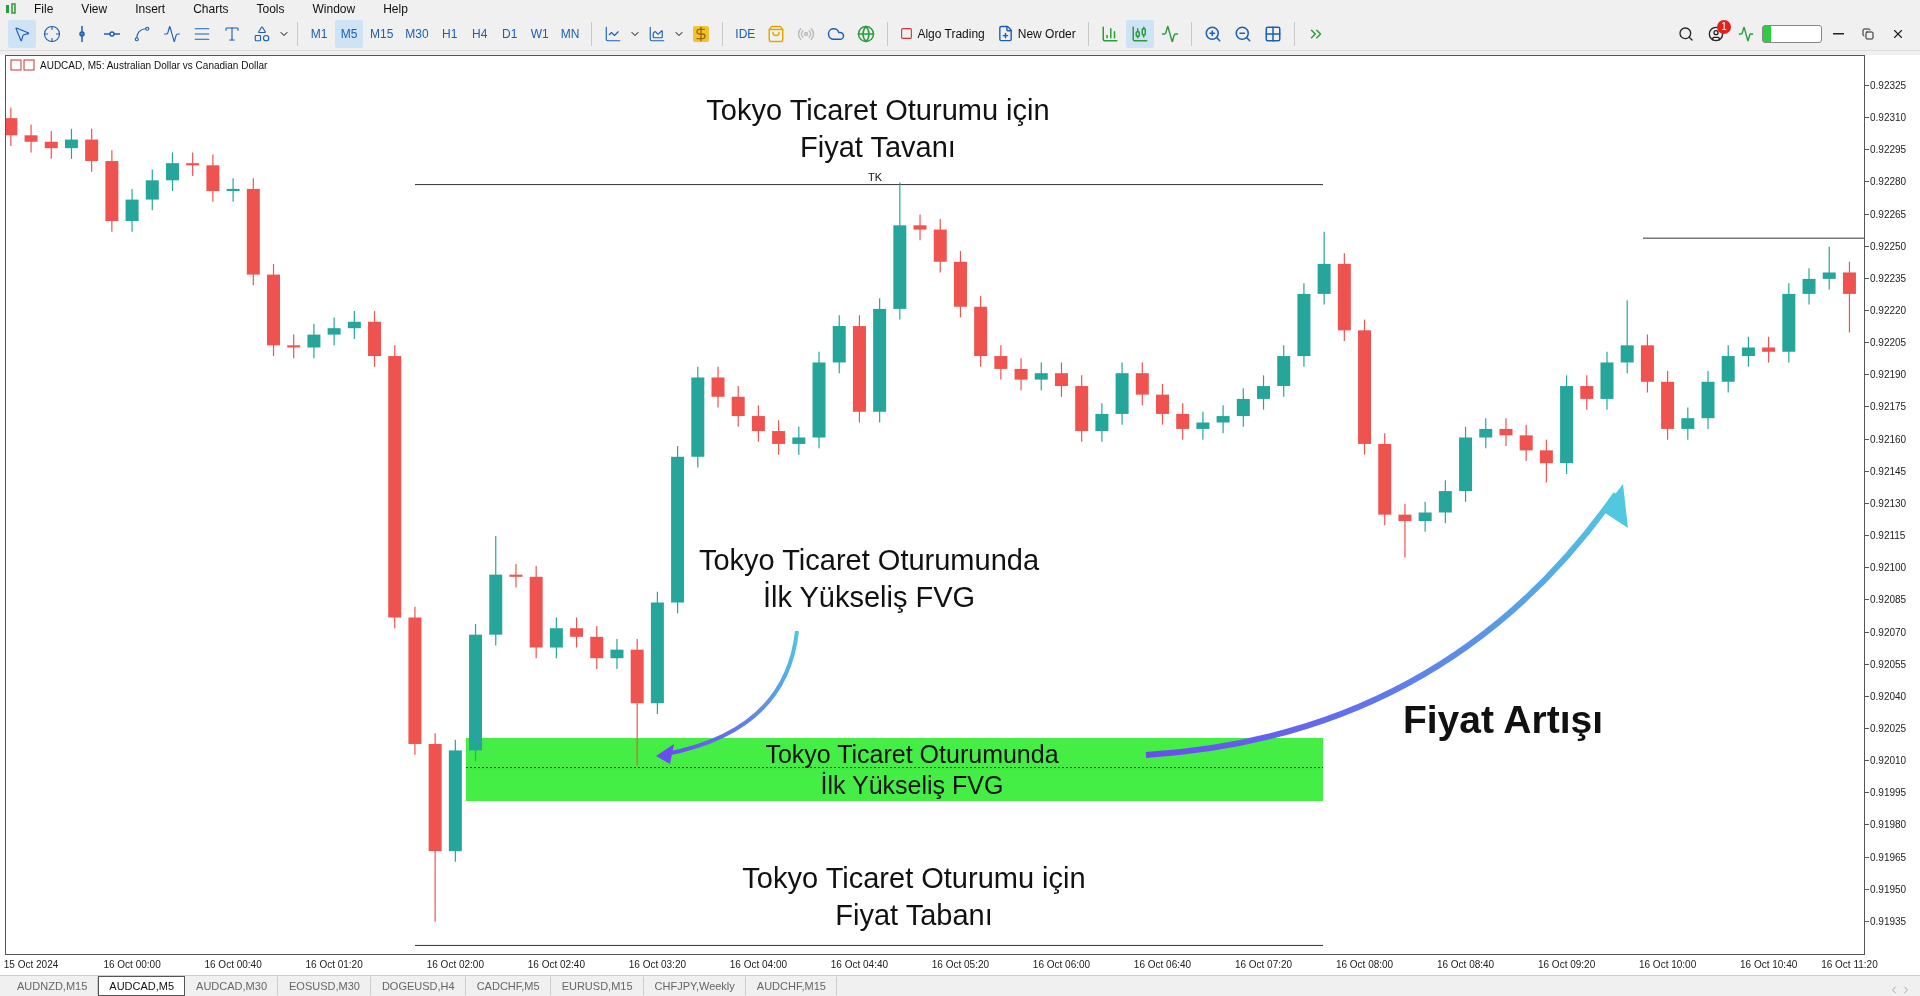 Image resolution: width=1920 pixels, height=996 pixels. I want to click on time-label: 16 Oct 11:20, so click(1849, 964).